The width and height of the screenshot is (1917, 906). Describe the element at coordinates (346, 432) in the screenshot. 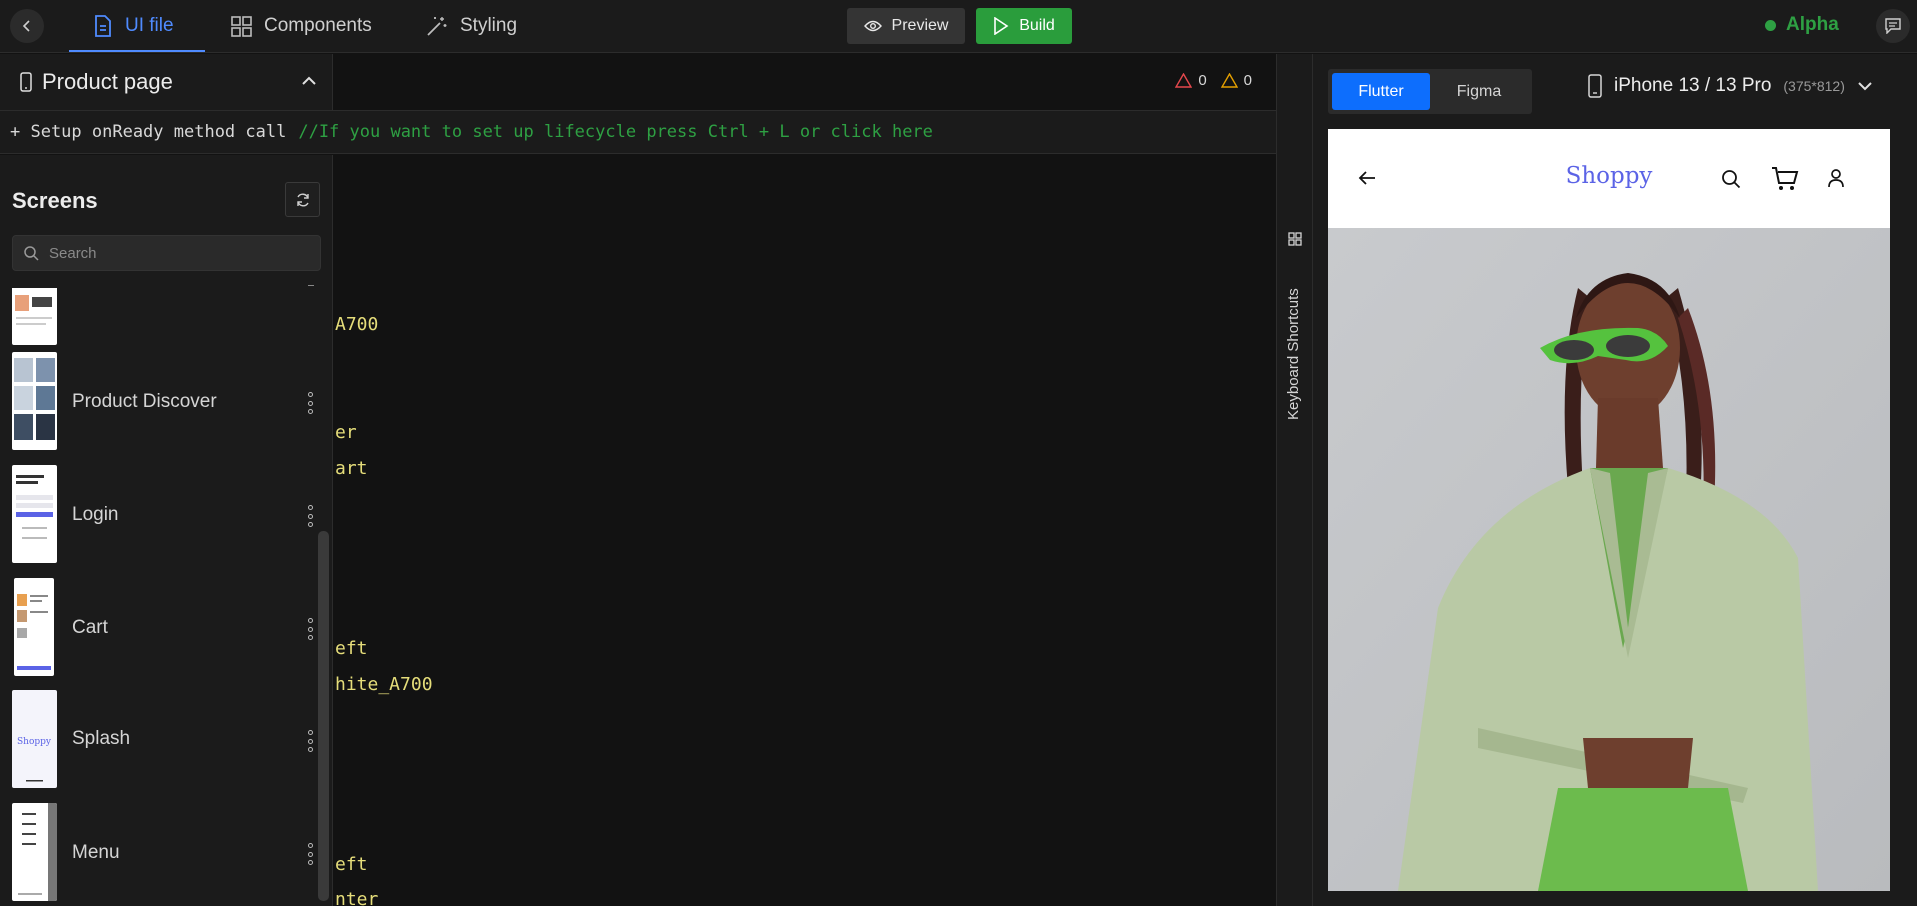

I see `code-line: er` at that location.